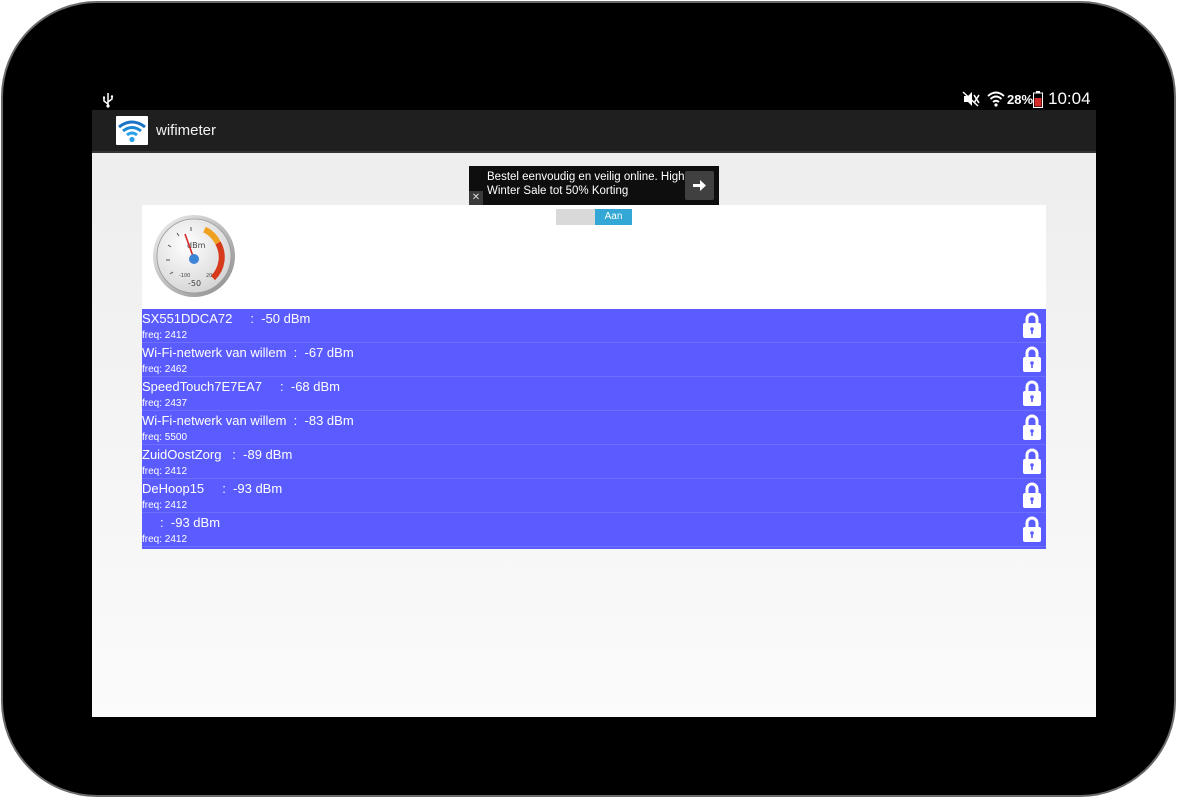  What do you see at coordinates (217, 454) in the screenshot?
I see `network-name-signal: ZuidOostZorg : -89 dBm` at bounding box center [217, 454].